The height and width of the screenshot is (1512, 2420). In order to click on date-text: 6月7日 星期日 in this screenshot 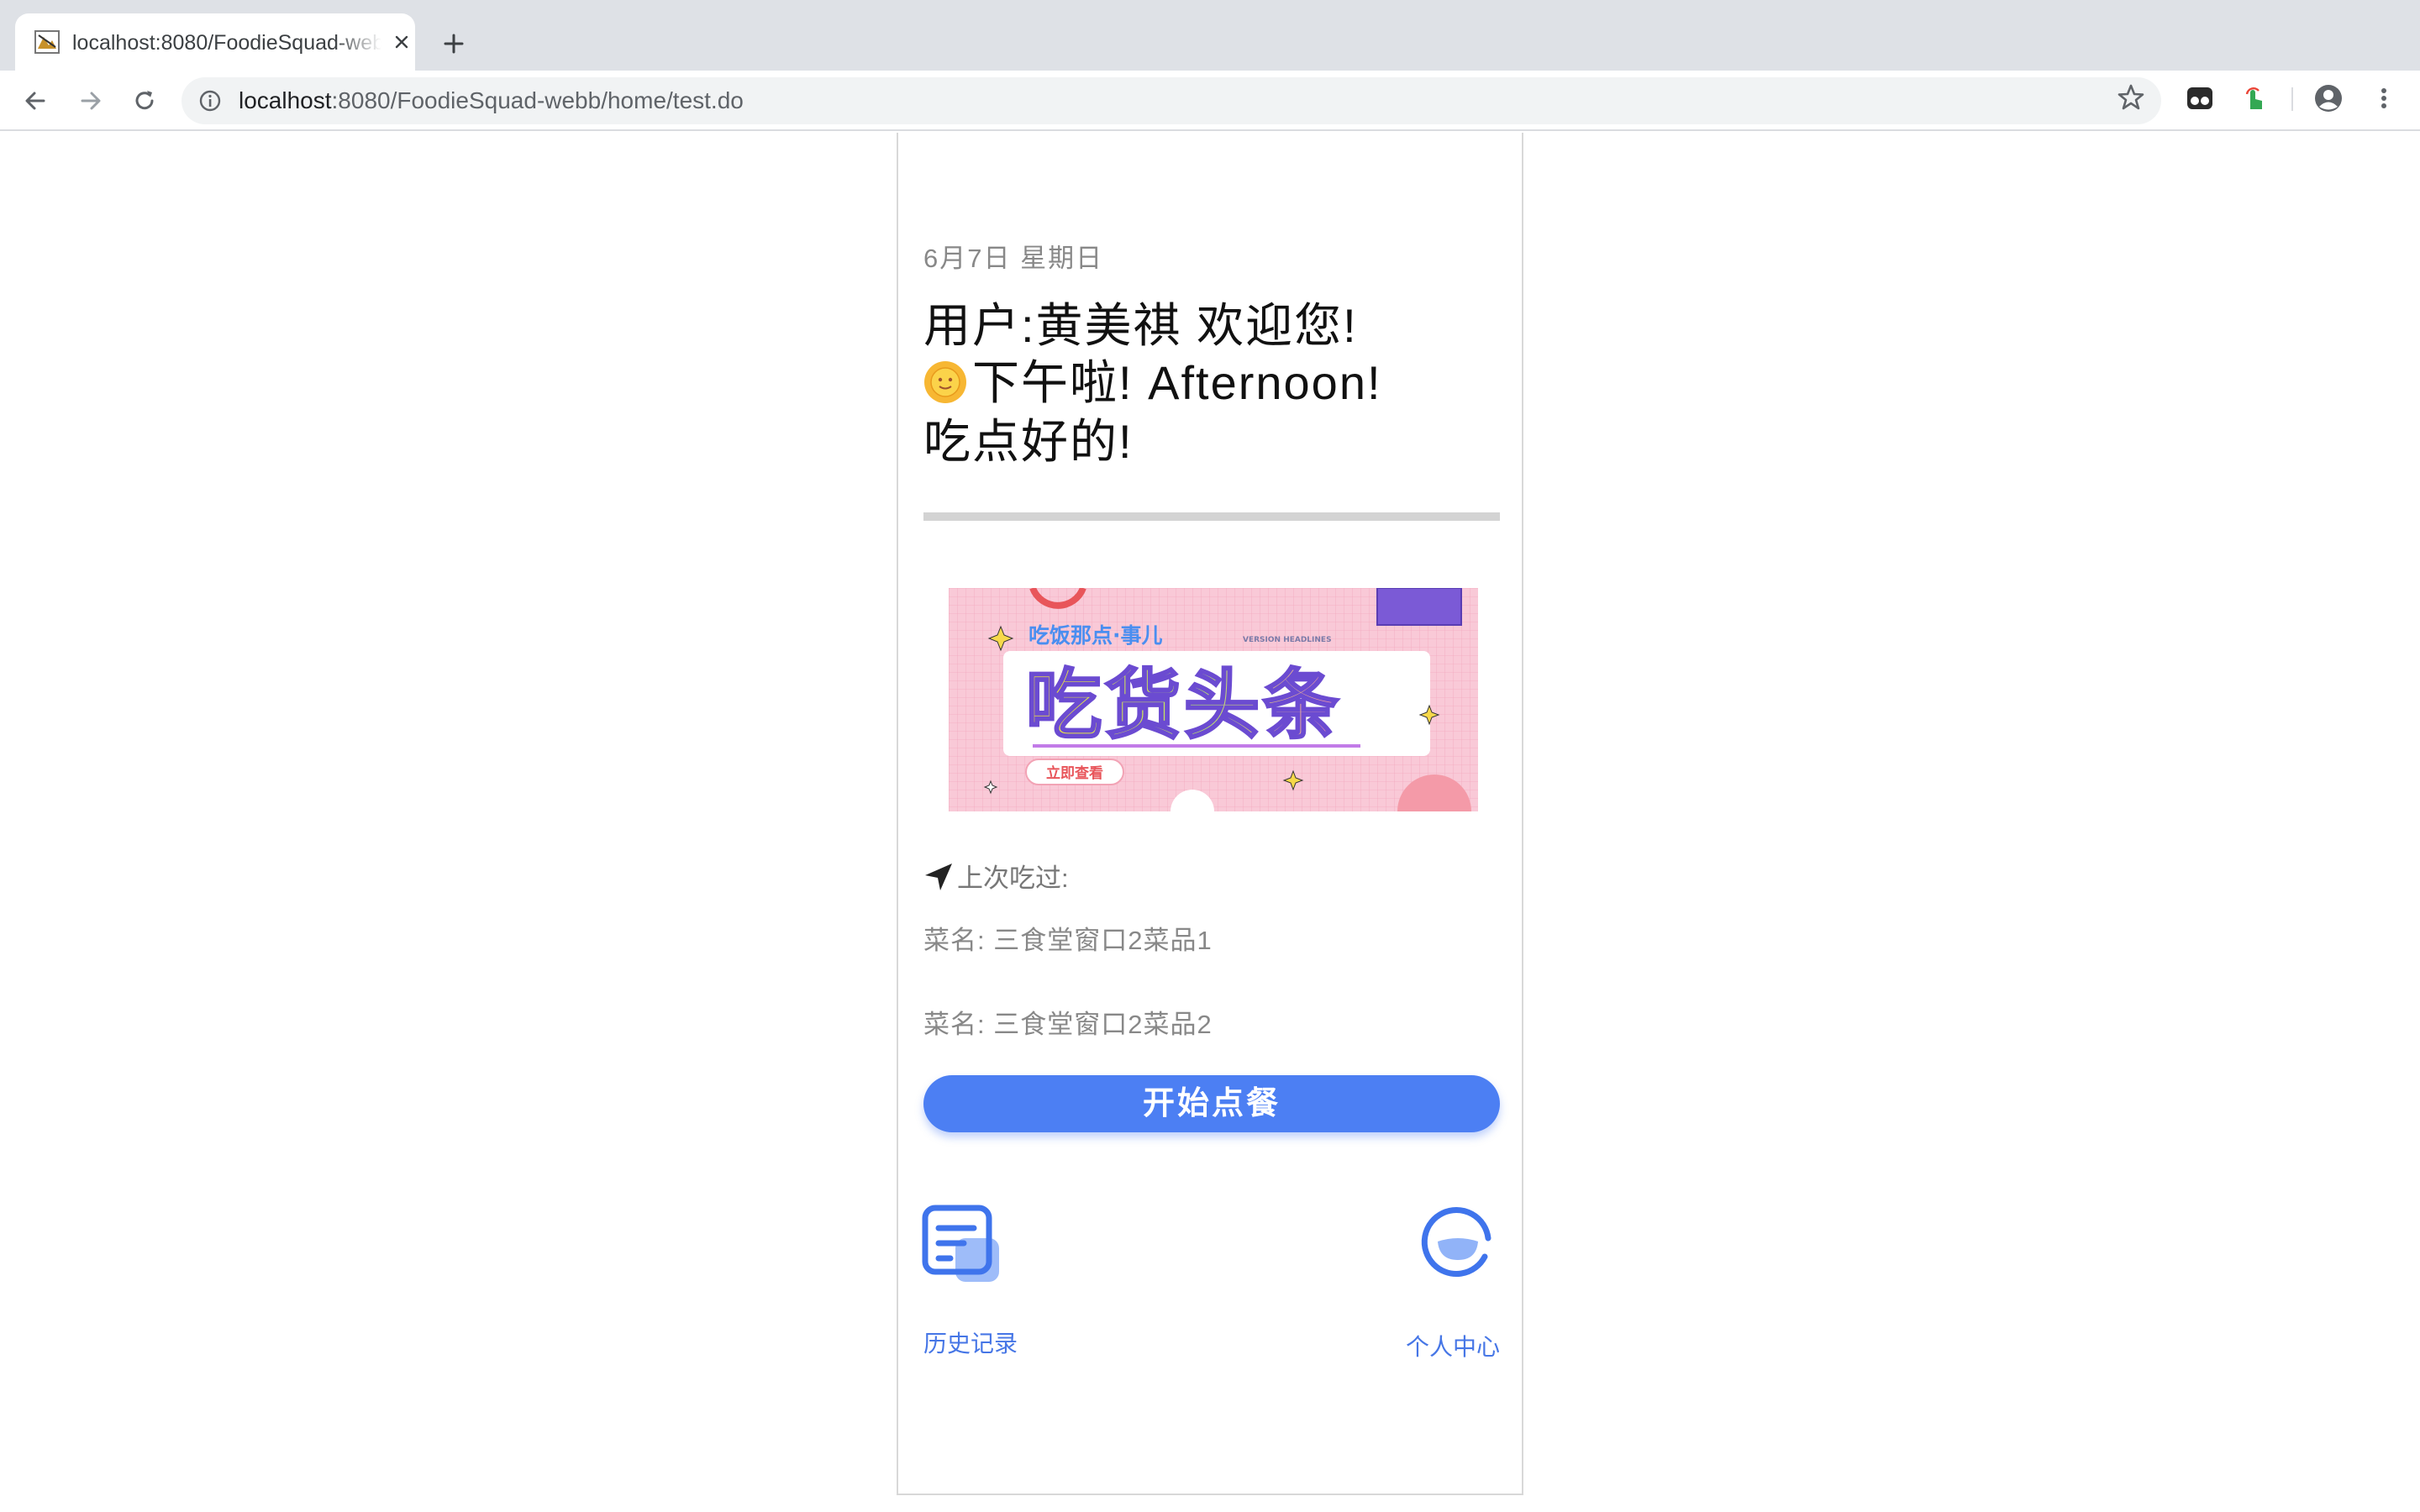, I will do `click(1014, 258)`.